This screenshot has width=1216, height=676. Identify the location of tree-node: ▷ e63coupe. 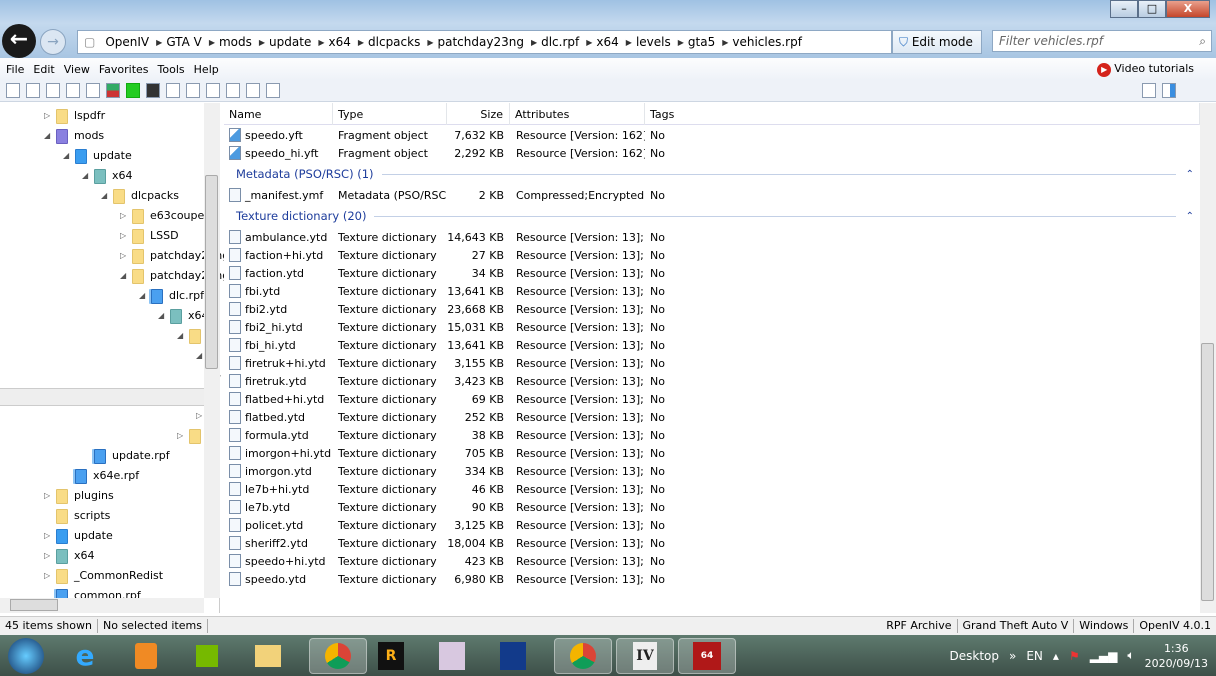
(162, 216).